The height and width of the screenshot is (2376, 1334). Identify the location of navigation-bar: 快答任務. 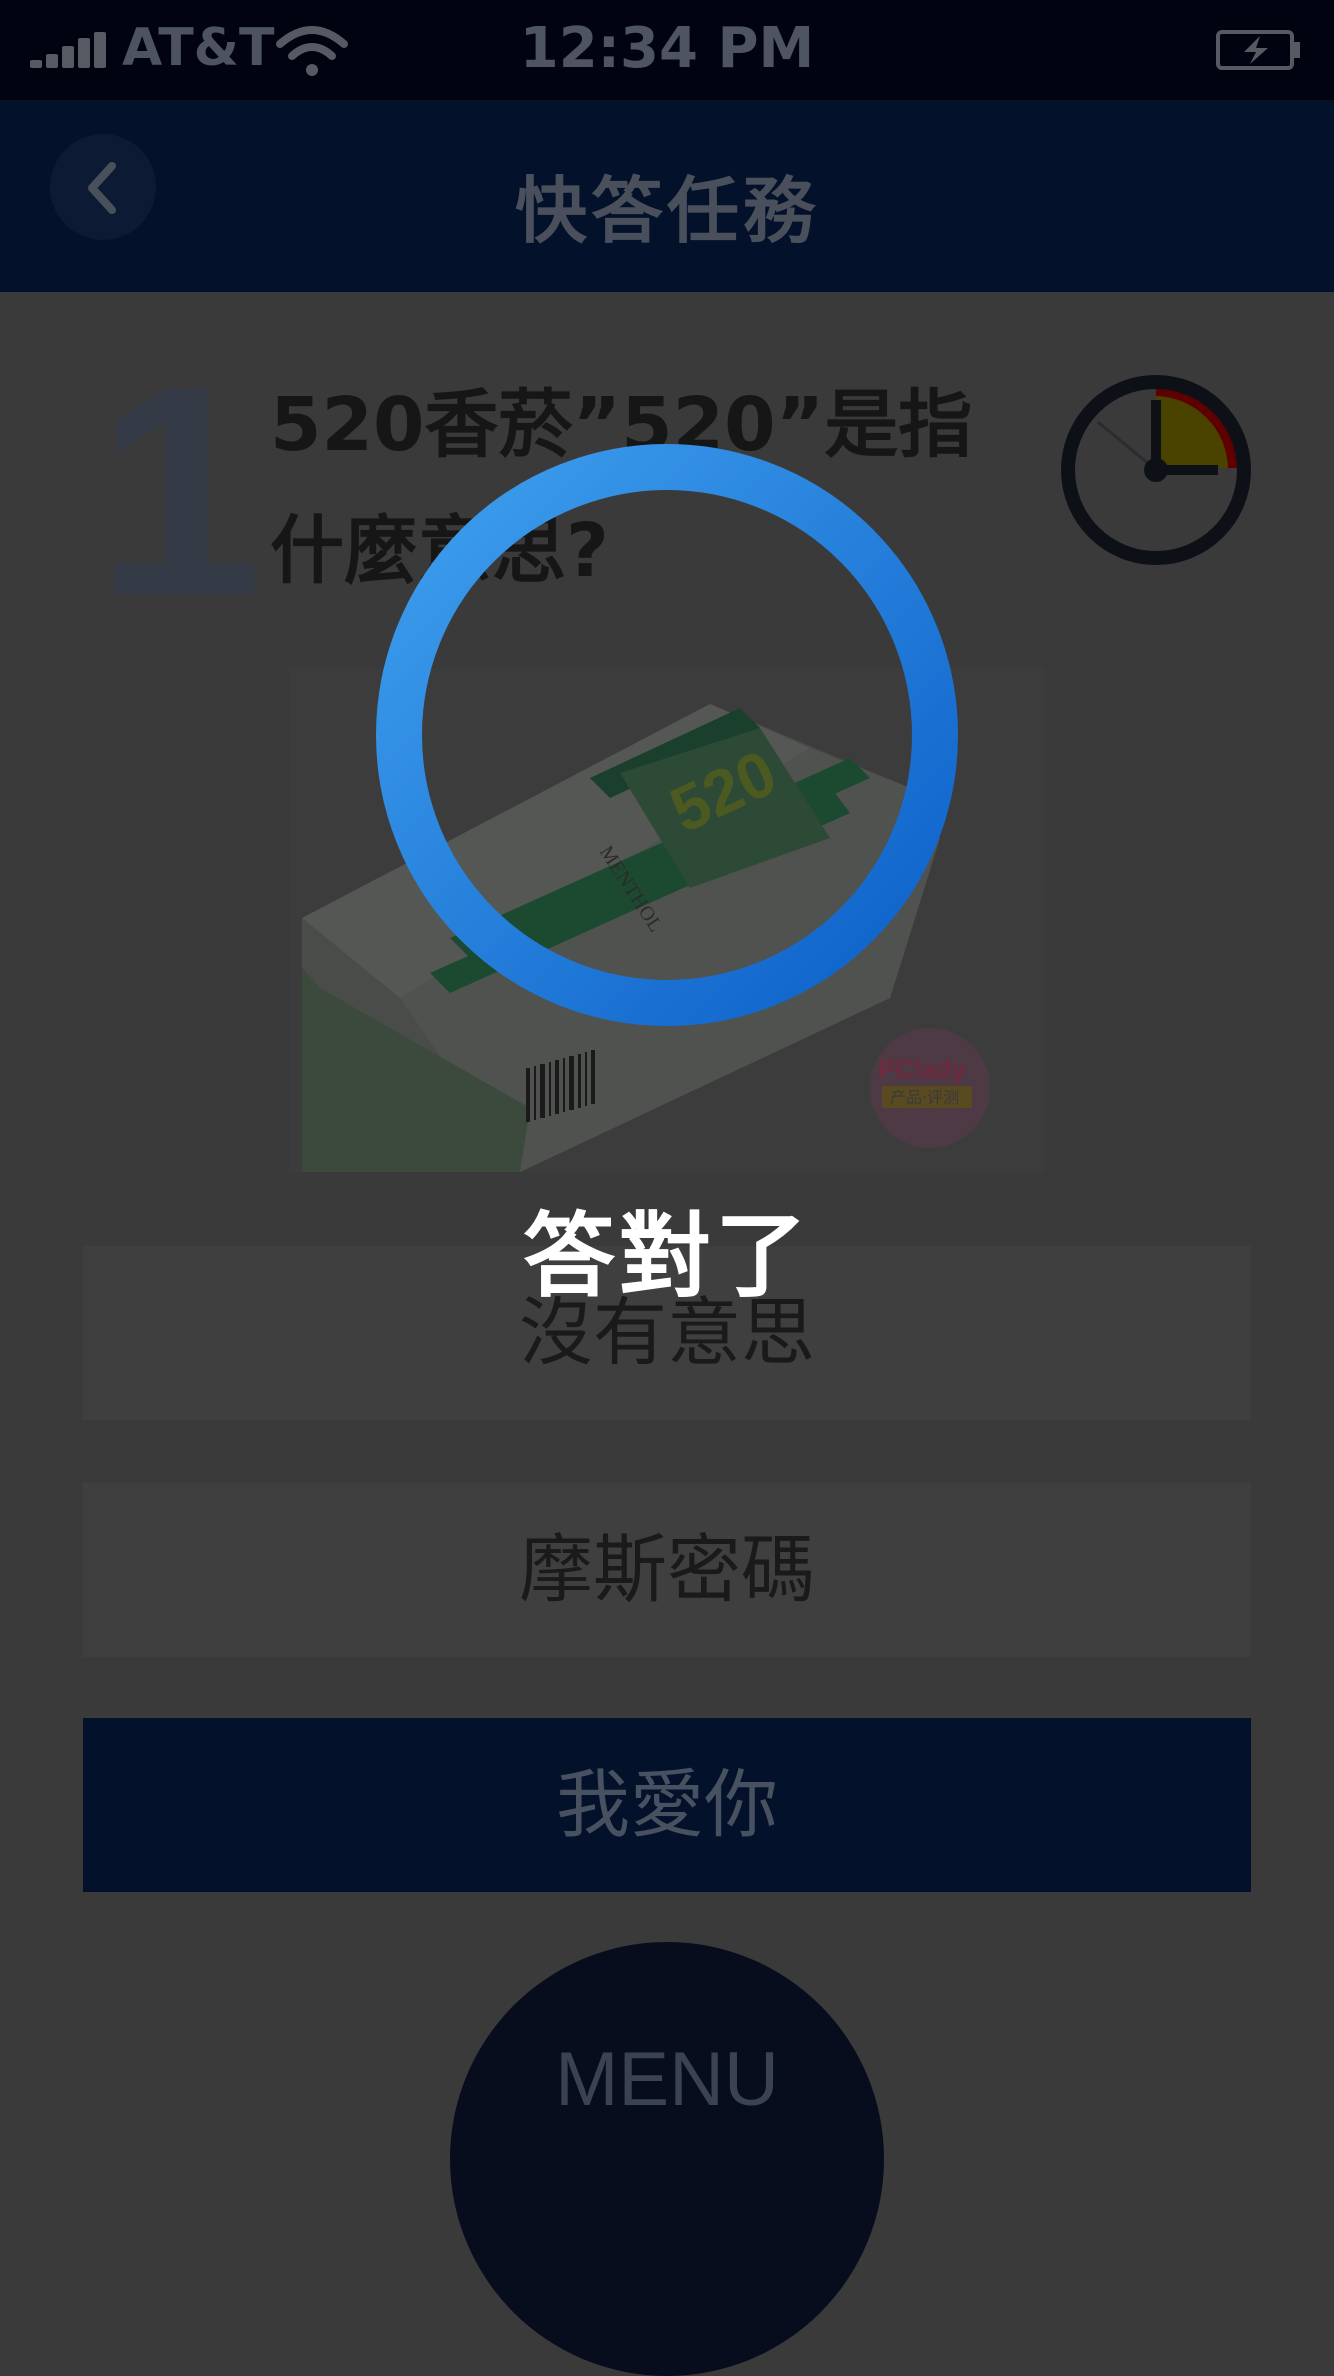
(667, 196).